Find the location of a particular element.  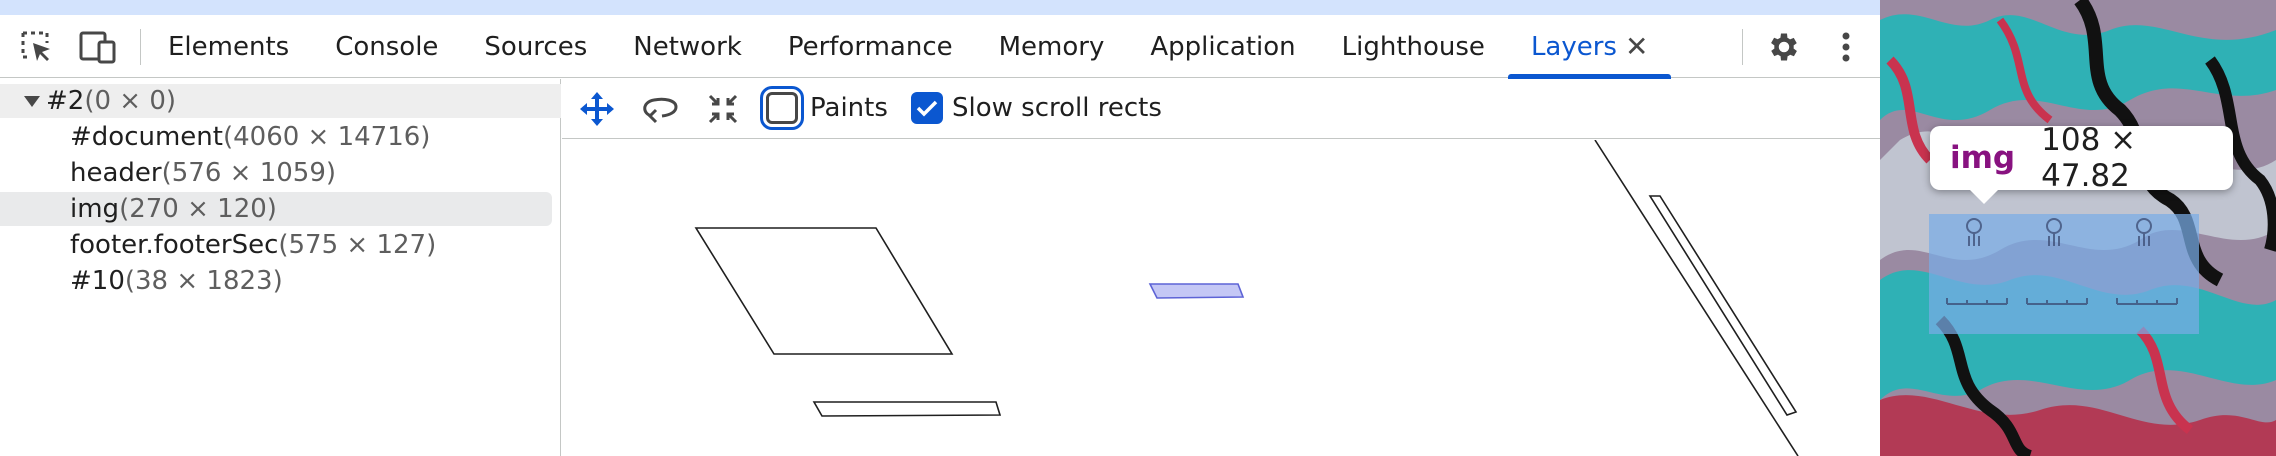

check-icon is located at coordinates (927, 108).